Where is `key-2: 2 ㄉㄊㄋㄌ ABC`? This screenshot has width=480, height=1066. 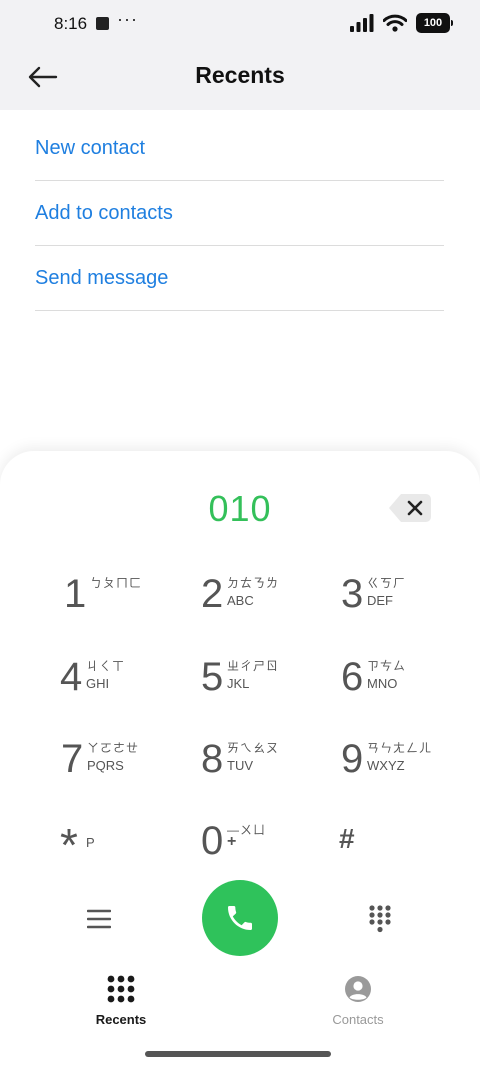
key-2: 2 ㄉㄊㄋㄌ ABC is located at coordinates (271, 603).